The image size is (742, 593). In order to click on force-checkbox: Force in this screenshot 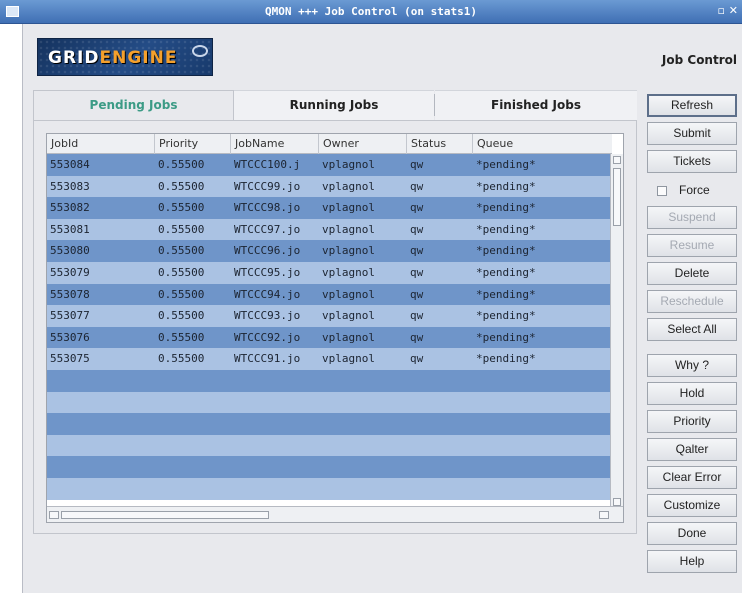, I will do `click(692, 191)`.